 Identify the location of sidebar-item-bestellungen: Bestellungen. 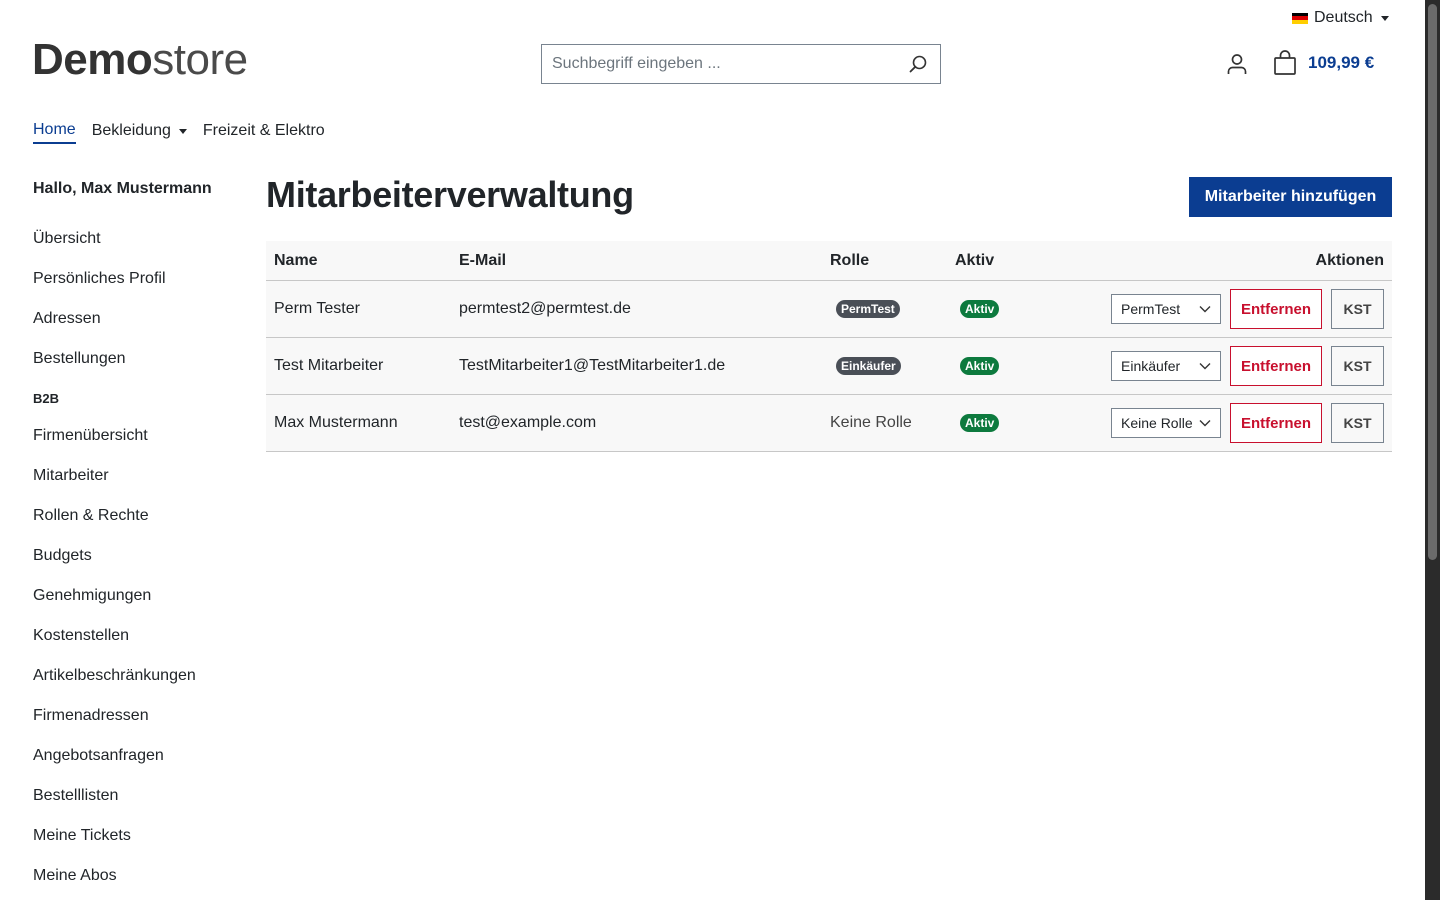
(138, 369).